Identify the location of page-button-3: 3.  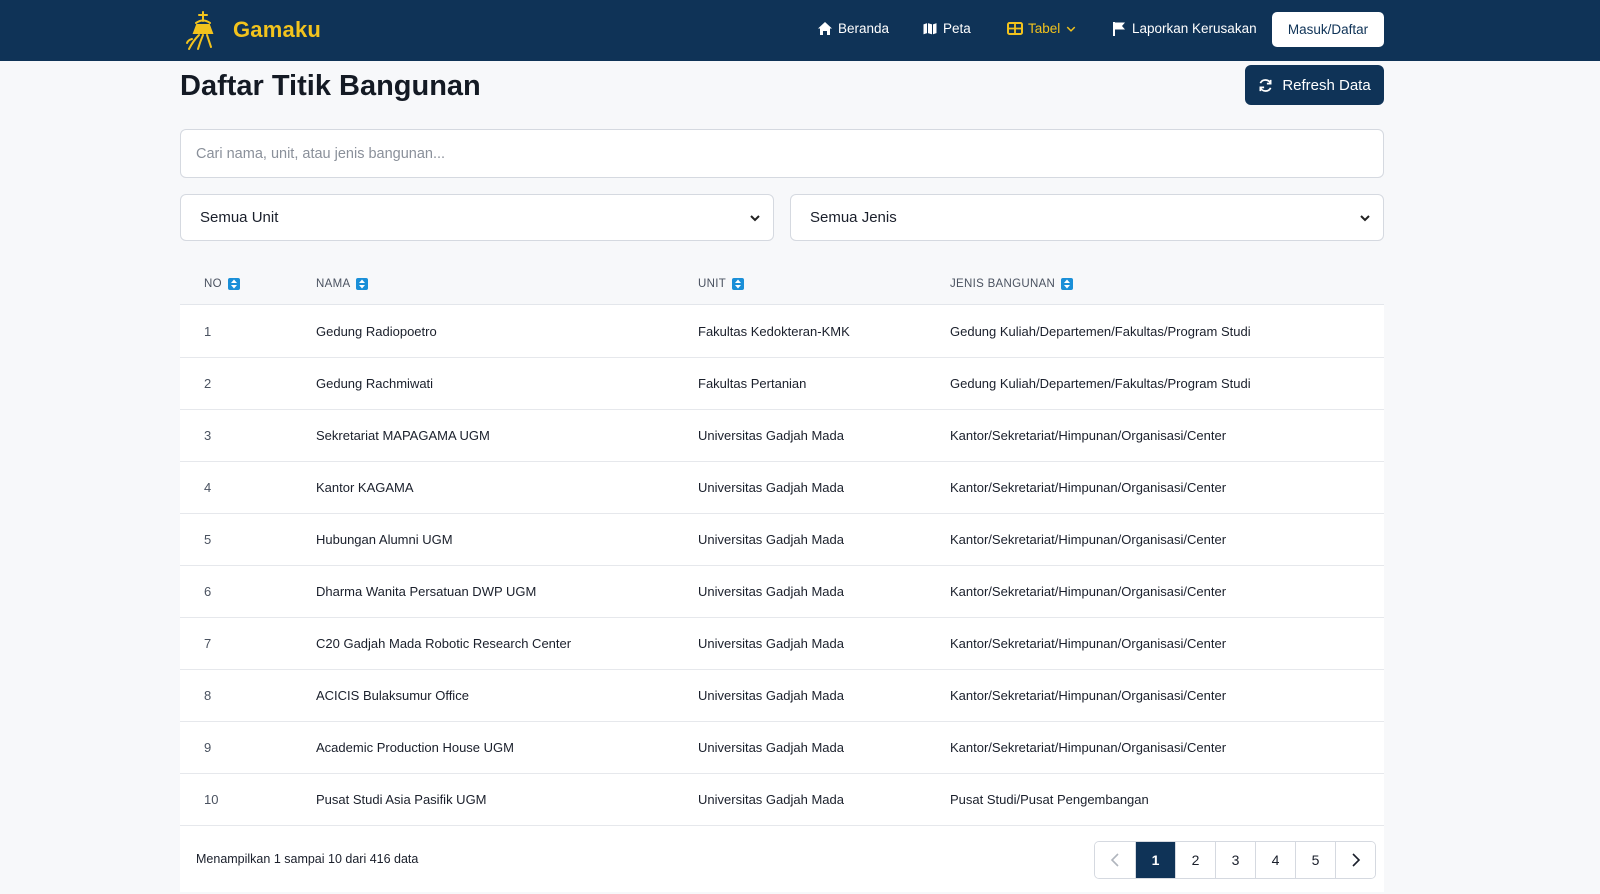
(1235, 860).